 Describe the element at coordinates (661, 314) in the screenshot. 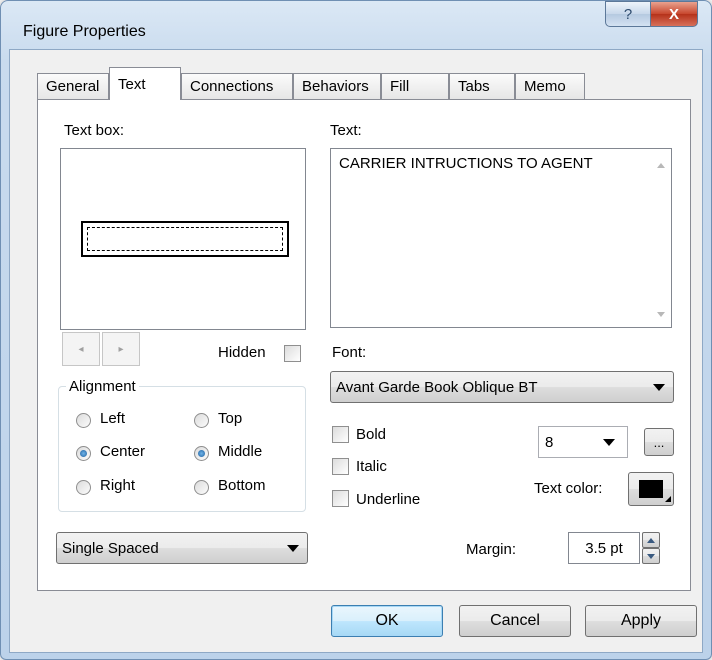

I see `scroll-down-icon` at that location.